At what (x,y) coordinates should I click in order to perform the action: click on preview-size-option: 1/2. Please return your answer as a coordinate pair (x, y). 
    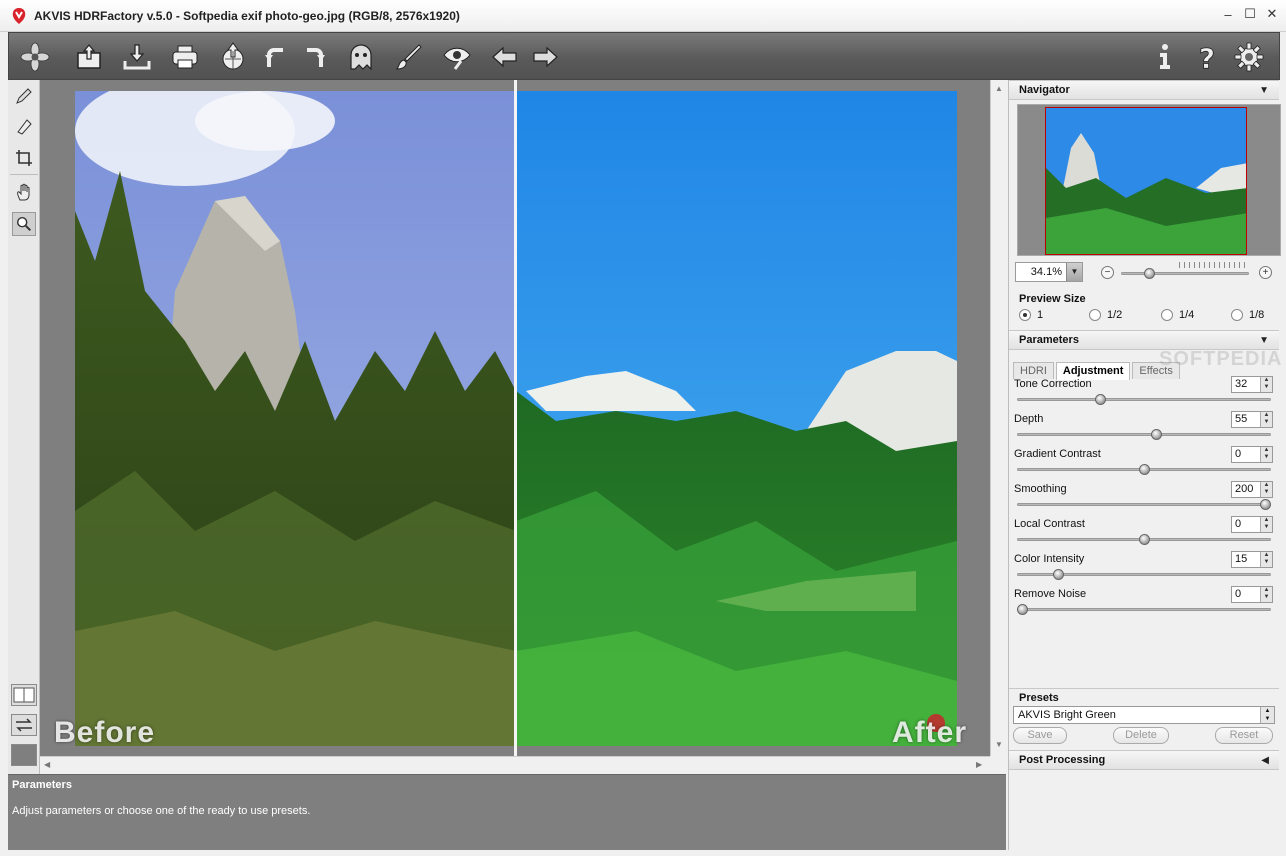
    Looking at the image, I should click on (1105, 315).